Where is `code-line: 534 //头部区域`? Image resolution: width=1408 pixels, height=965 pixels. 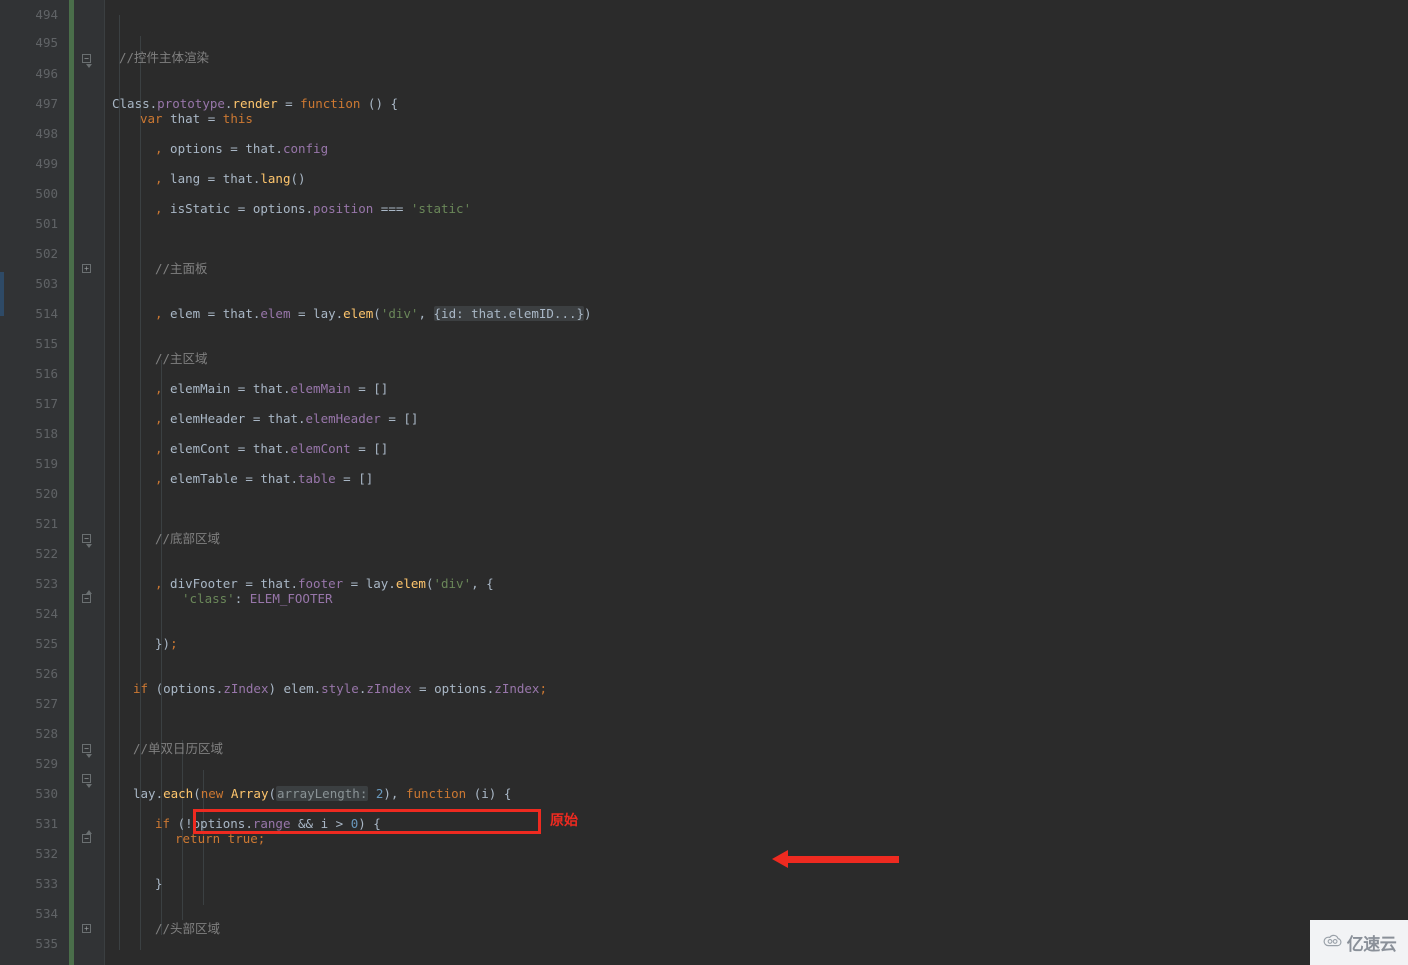
code-line: 534 //头部区域 is located at coordinates (704, 913).